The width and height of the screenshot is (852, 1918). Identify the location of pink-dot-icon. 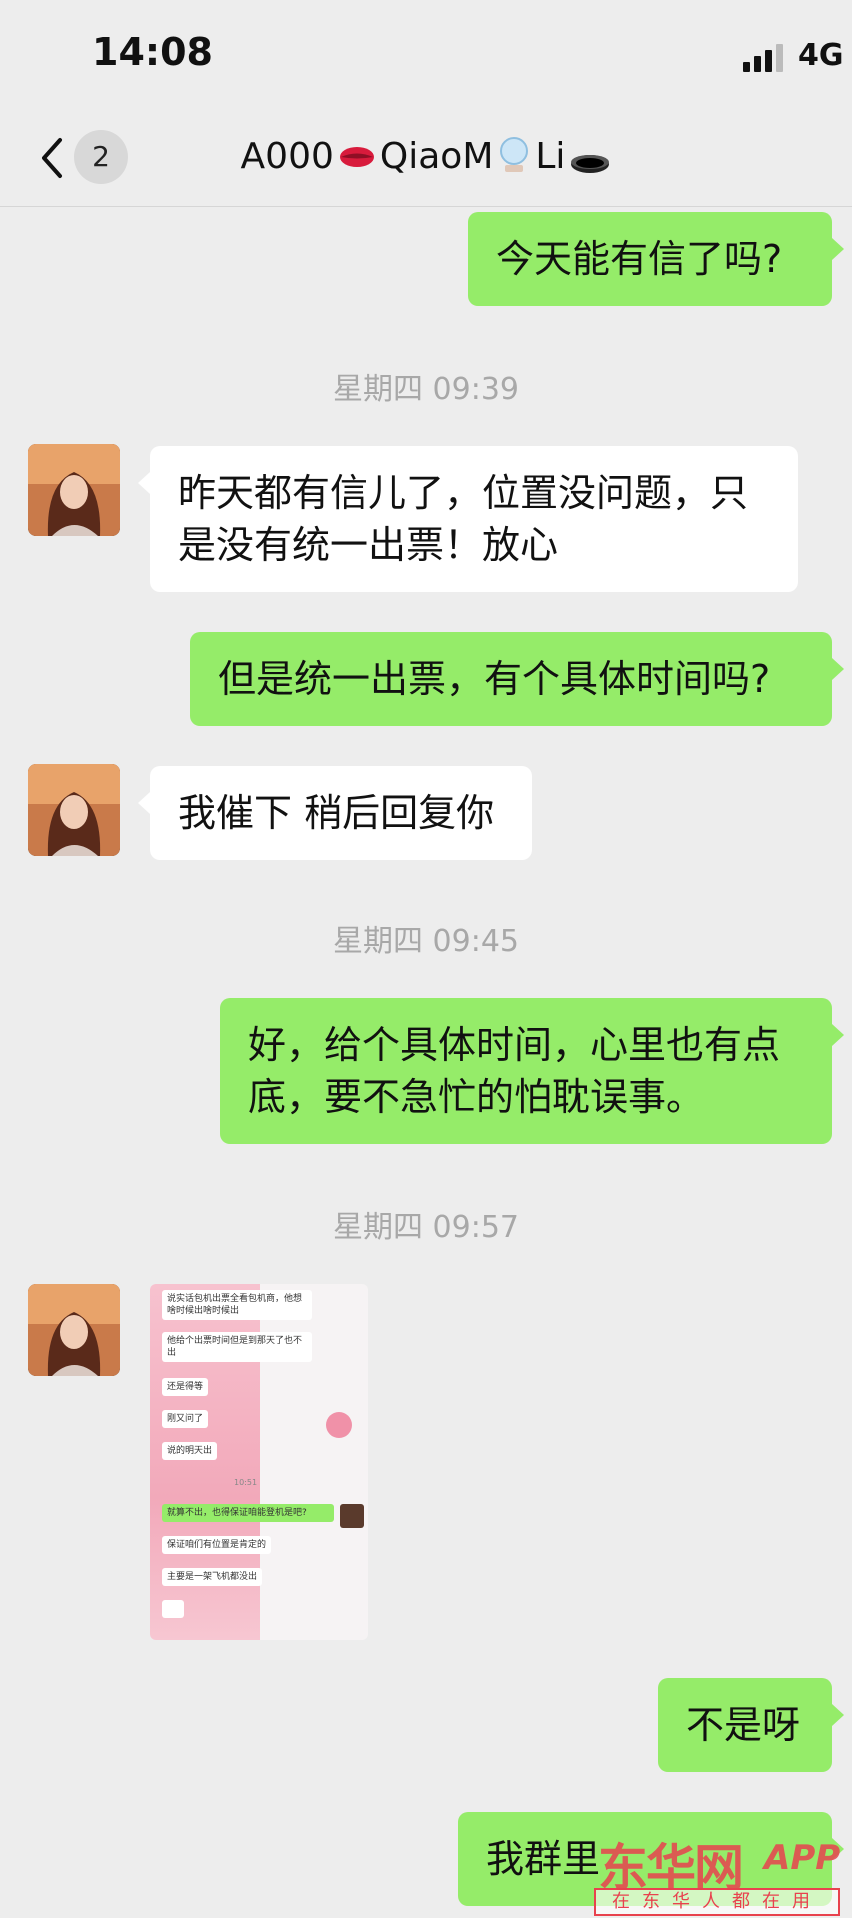
(339, 1425).